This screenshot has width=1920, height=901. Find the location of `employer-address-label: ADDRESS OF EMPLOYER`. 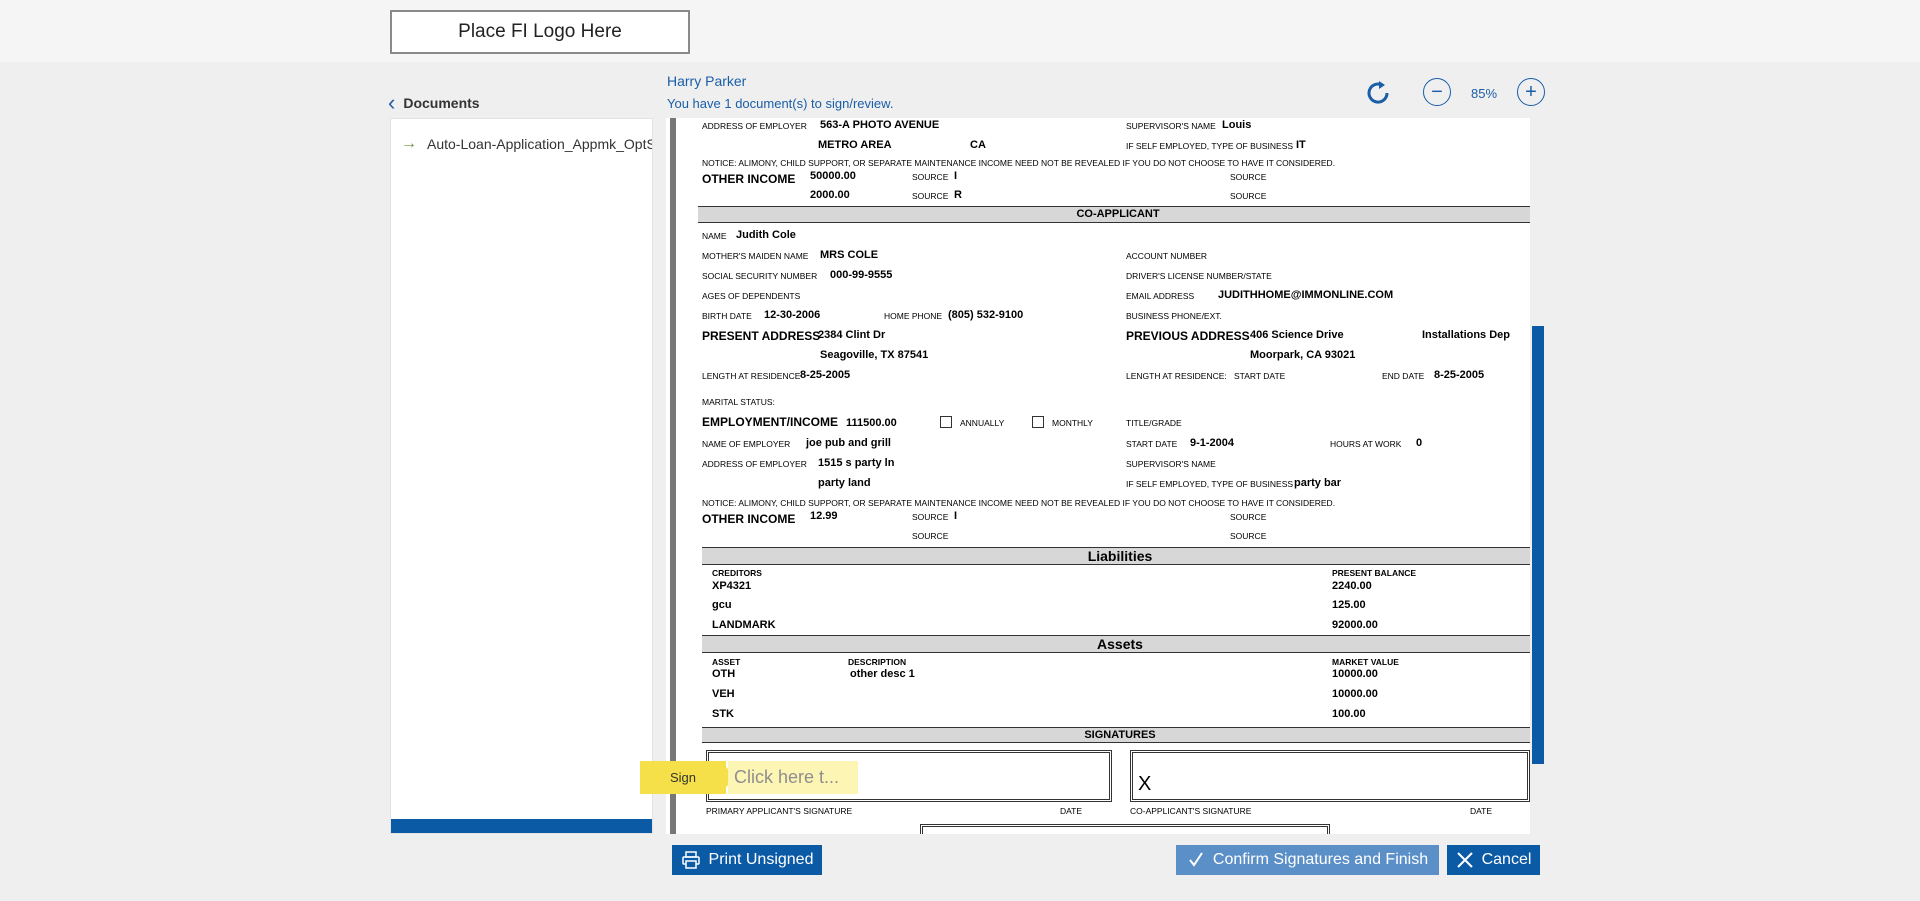

employer-address-label: ADDRESS OF EMPLOYER is located at coordinates (754, 126).